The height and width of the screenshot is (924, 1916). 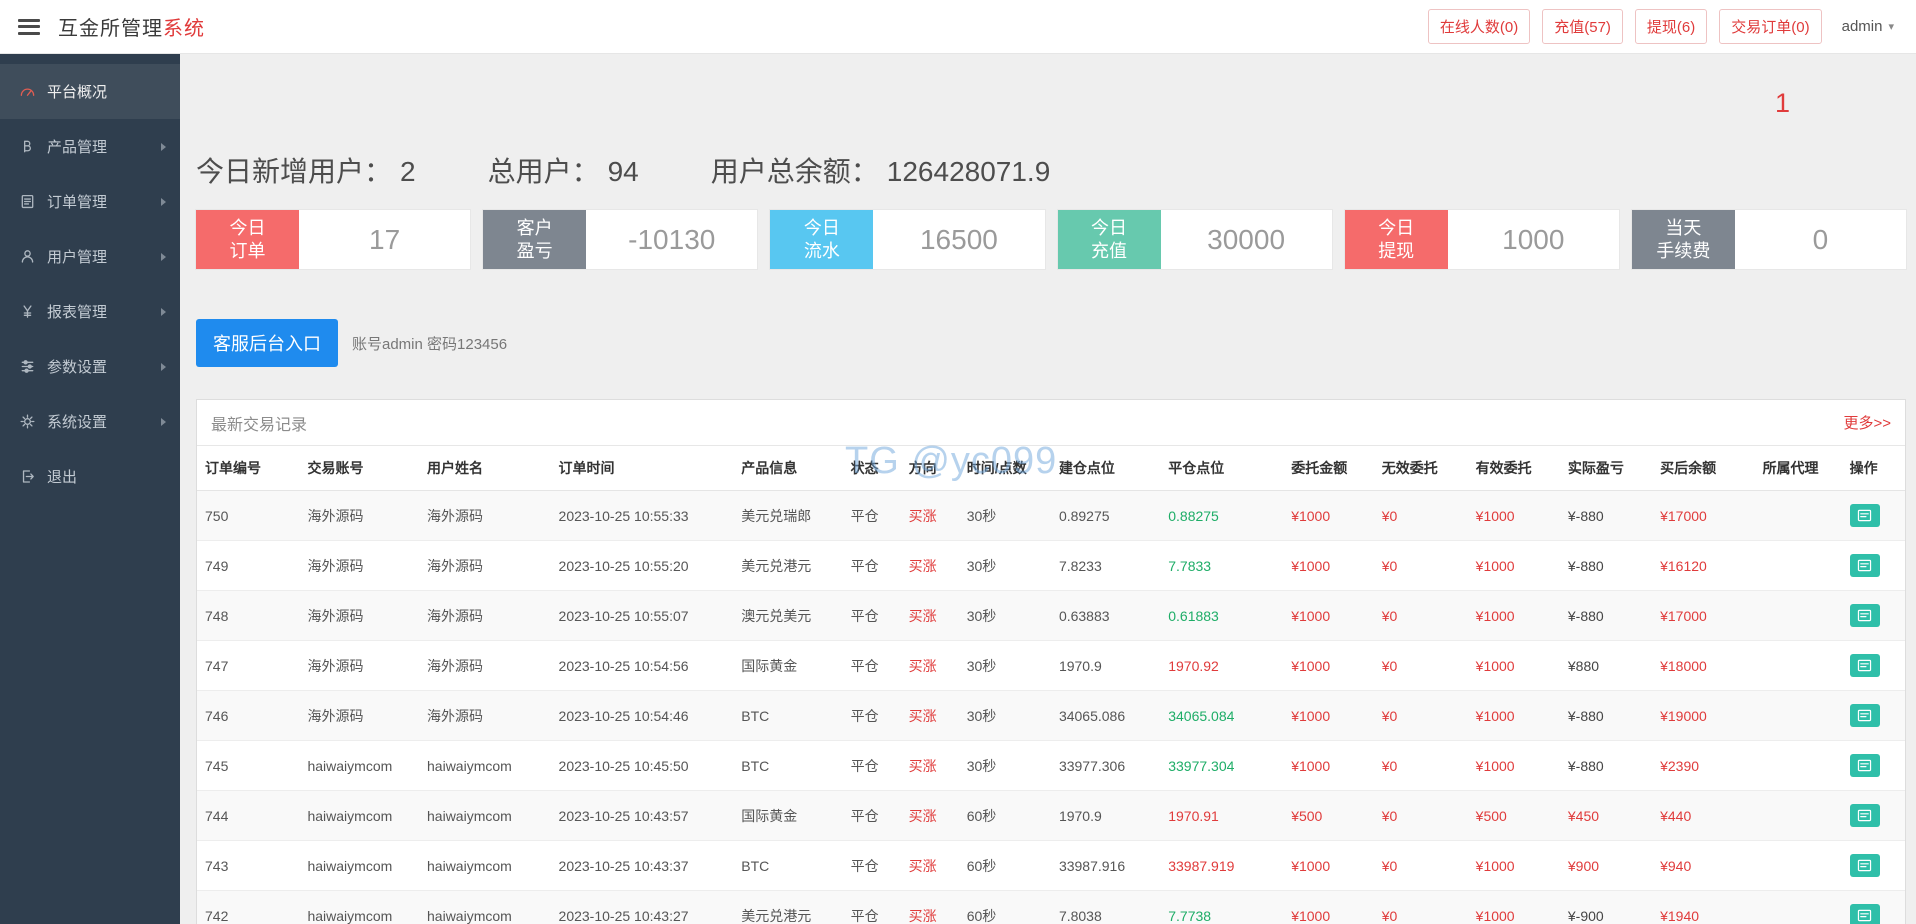 I want to click on sidebar-item-user-management: 用户管理, so click(x=90, y=256).